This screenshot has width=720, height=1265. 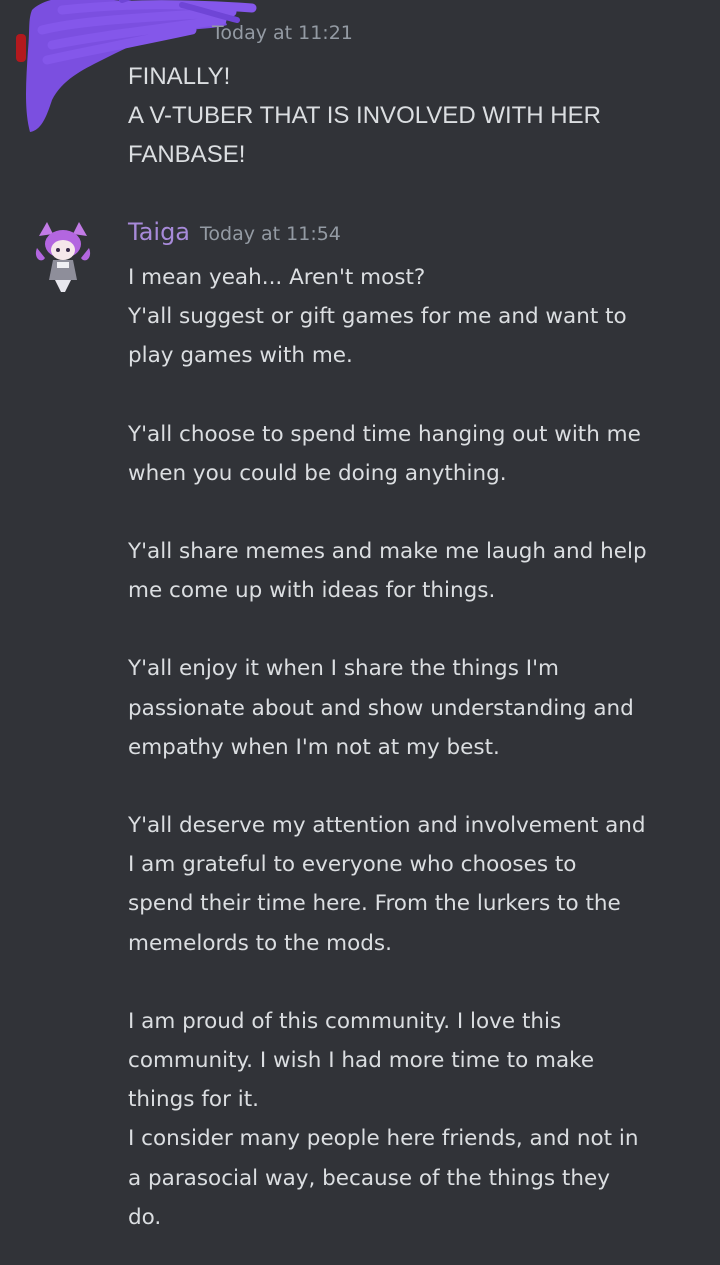 What do you see at coordinates (352, 865) in the screenshot?
I see `message-line: I am grateful to everyone who chooses to` at bounding box center [352, 865].